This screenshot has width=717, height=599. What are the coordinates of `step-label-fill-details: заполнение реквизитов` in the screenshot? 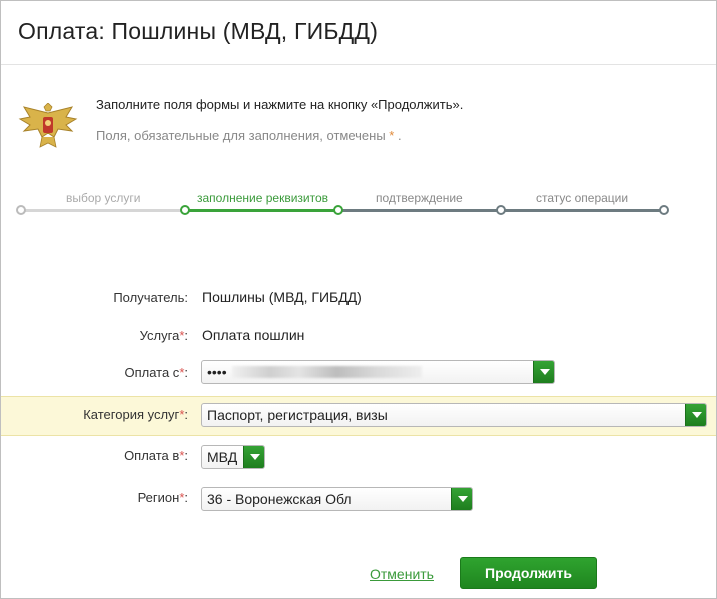 It's located at (263, 198).